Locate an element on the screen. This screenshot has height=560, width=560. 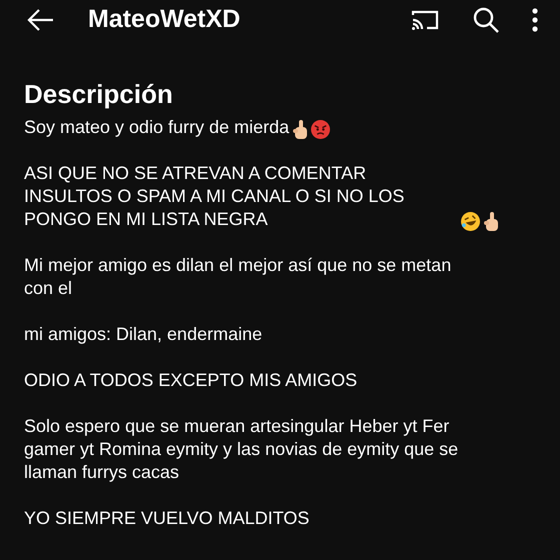
description-paragraph: mi amigos: Dilan, endermaine is located at coordinates (143, 334).